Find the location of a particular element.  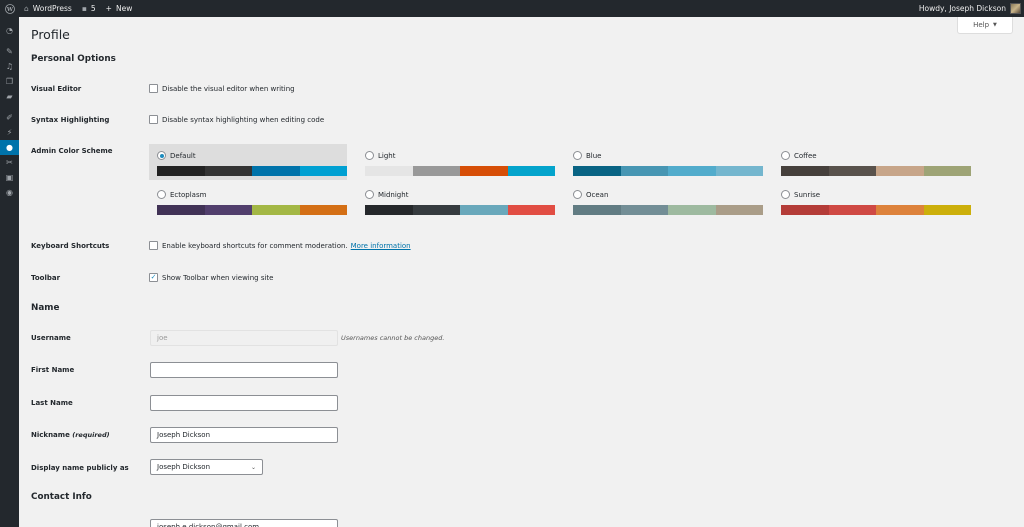

last-name-label: Last Name is located at coordinates (52, 403).